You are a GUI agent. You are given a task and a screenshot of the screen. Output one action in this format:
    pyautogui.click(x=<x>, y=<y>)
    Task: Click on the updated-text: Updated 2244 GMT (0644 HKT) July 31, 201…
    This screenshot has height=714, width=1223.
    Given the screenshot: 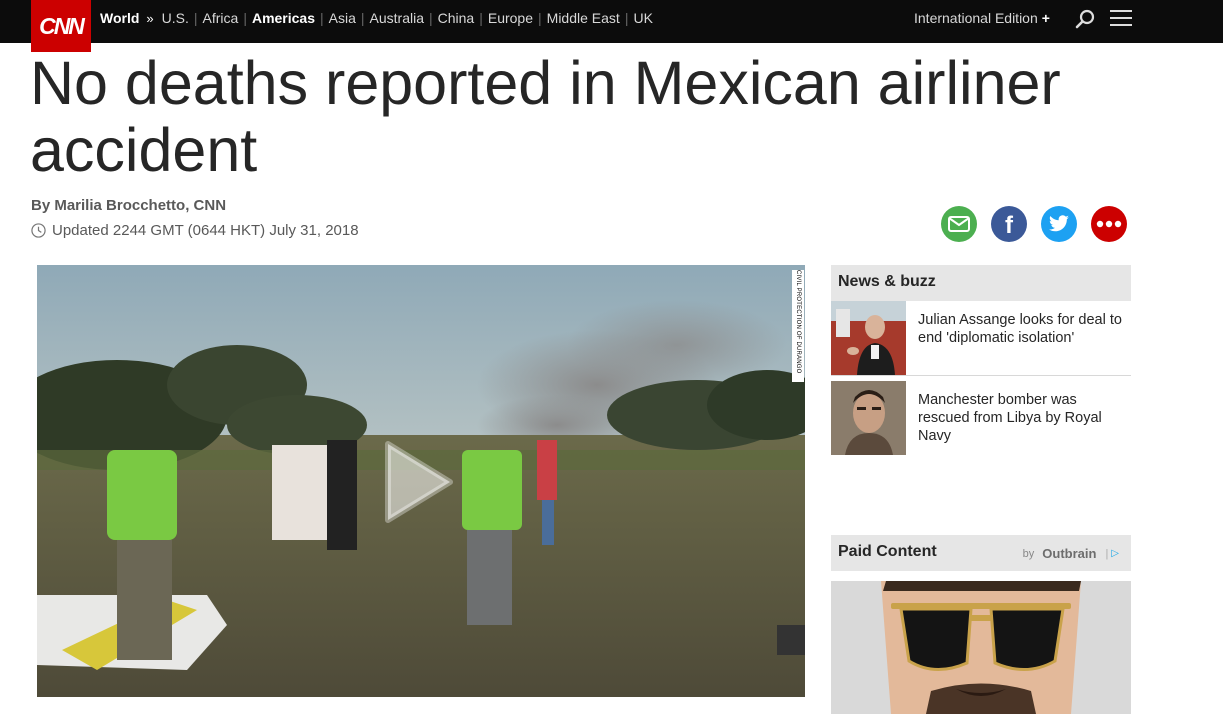 What is the action you would take?
    pyautogui.click(x=205, y=230)
    